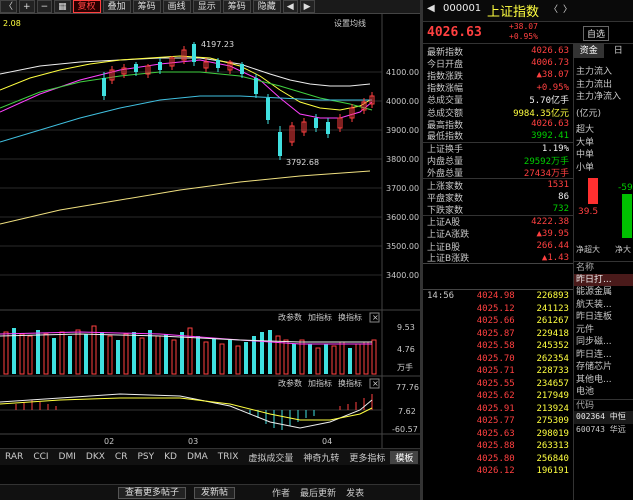 The width and height of the screenshot is (633, 500). What do you see at coordinates (215, 492) in the screenshot?
I see `new-post-button: 发新帖` at bounding box center [215, 492].